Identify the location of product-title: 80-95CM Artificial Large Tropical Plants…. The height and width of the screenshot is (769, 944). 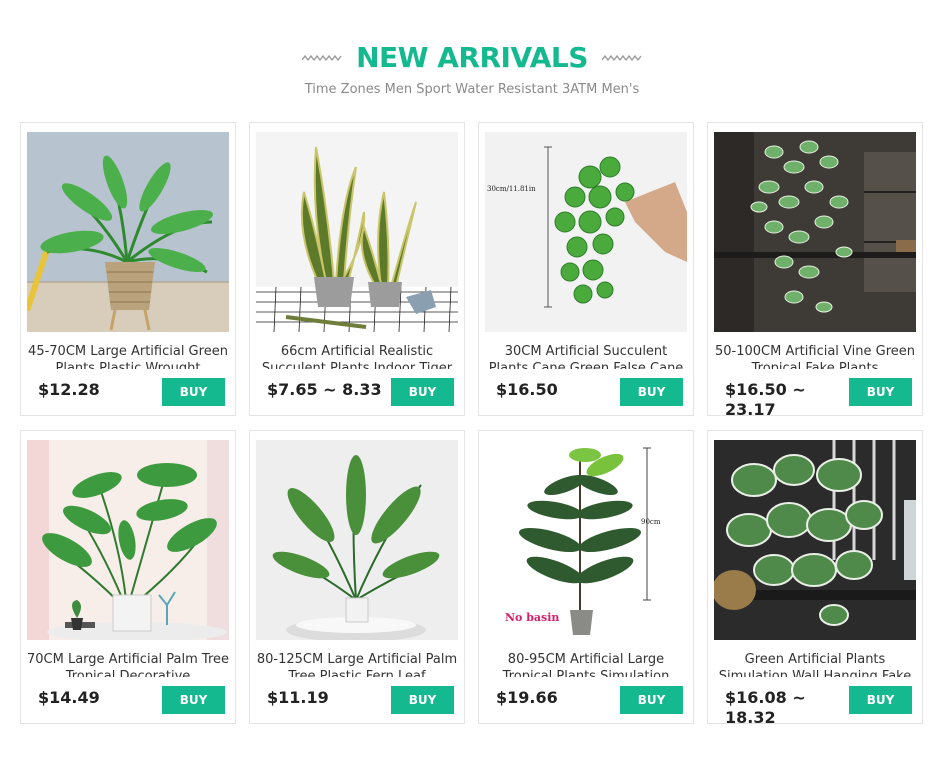
(586, 664).